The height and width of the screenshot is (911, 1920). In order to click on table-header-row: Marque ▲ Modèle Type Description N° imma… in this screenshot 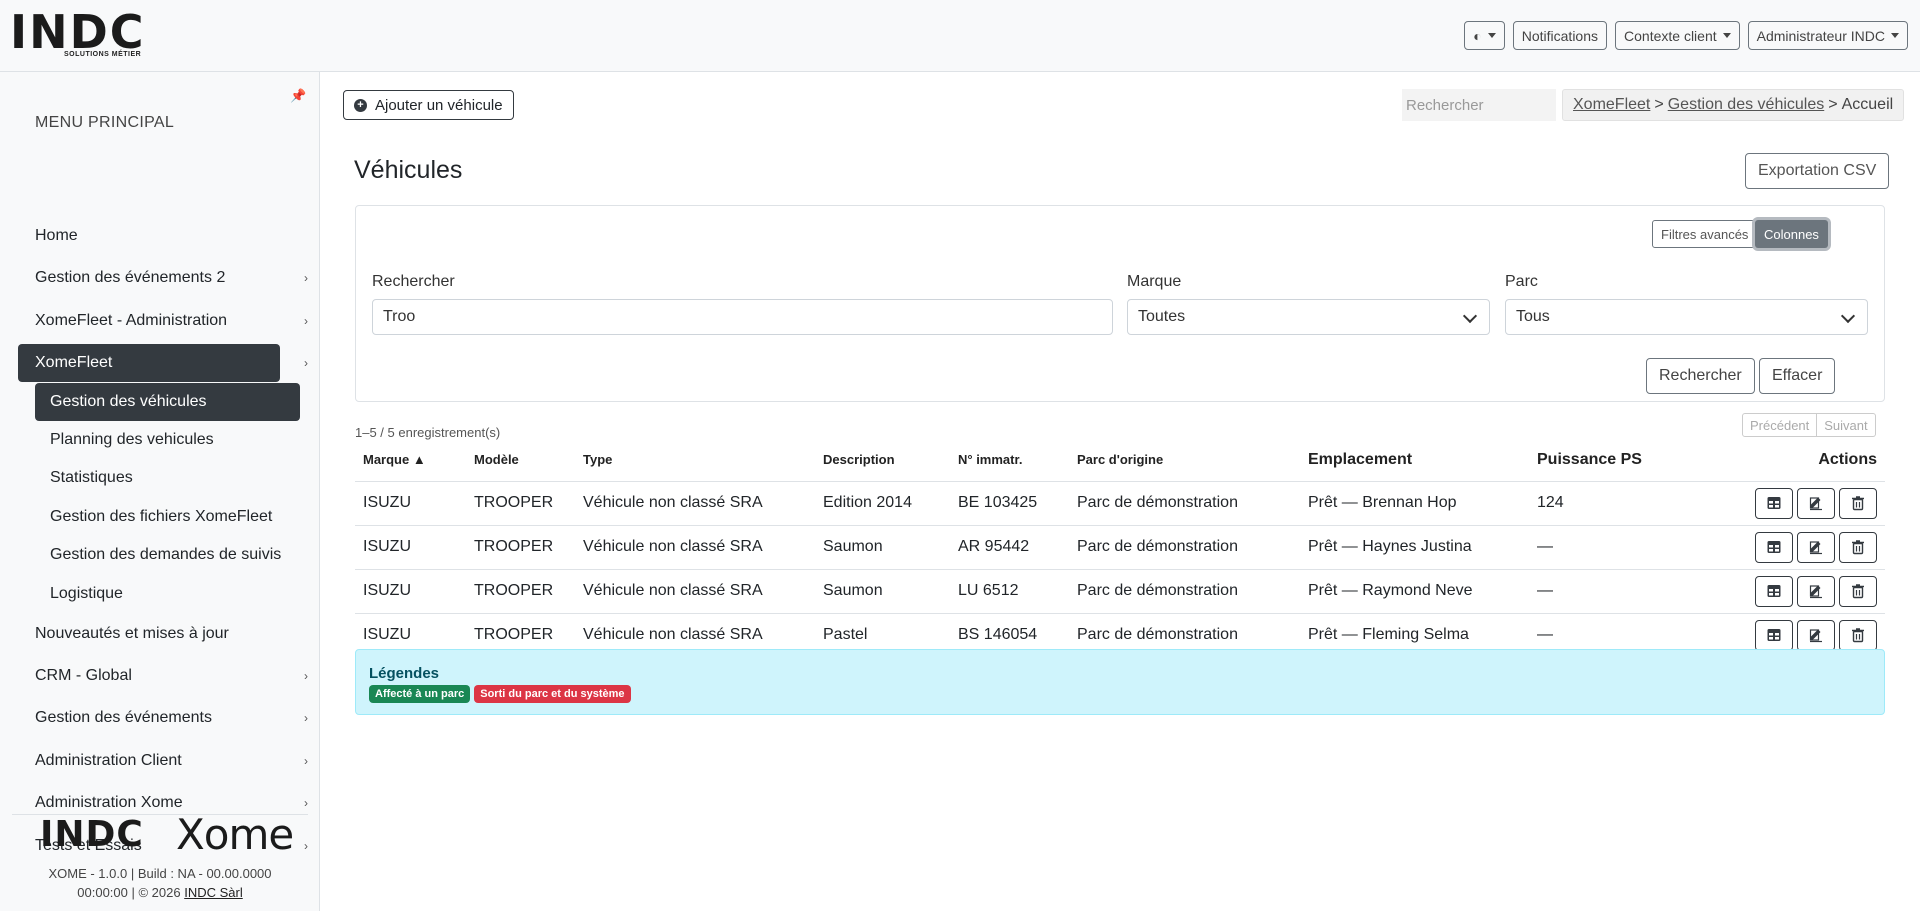, I will do `click(1120, 460)`.